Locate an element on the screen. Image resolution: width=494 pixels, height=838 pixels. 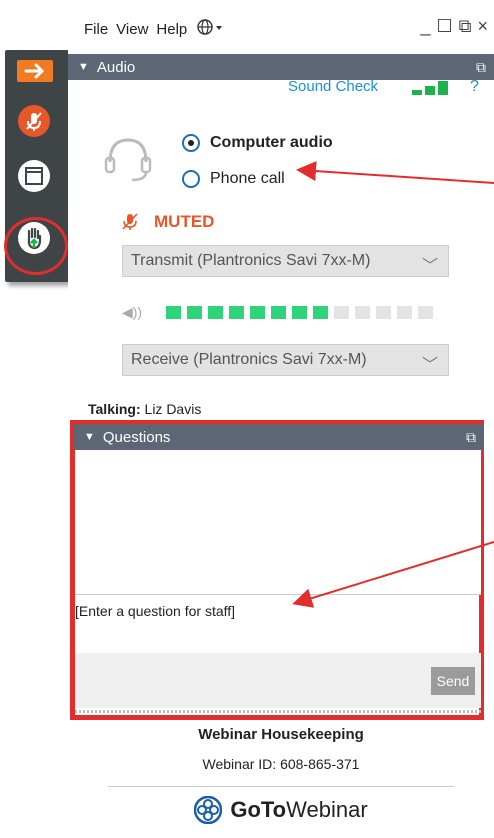
transmit-device-value: Transmit (Plantronics Savi 7xx-M) is located at coordinates (251, 260).